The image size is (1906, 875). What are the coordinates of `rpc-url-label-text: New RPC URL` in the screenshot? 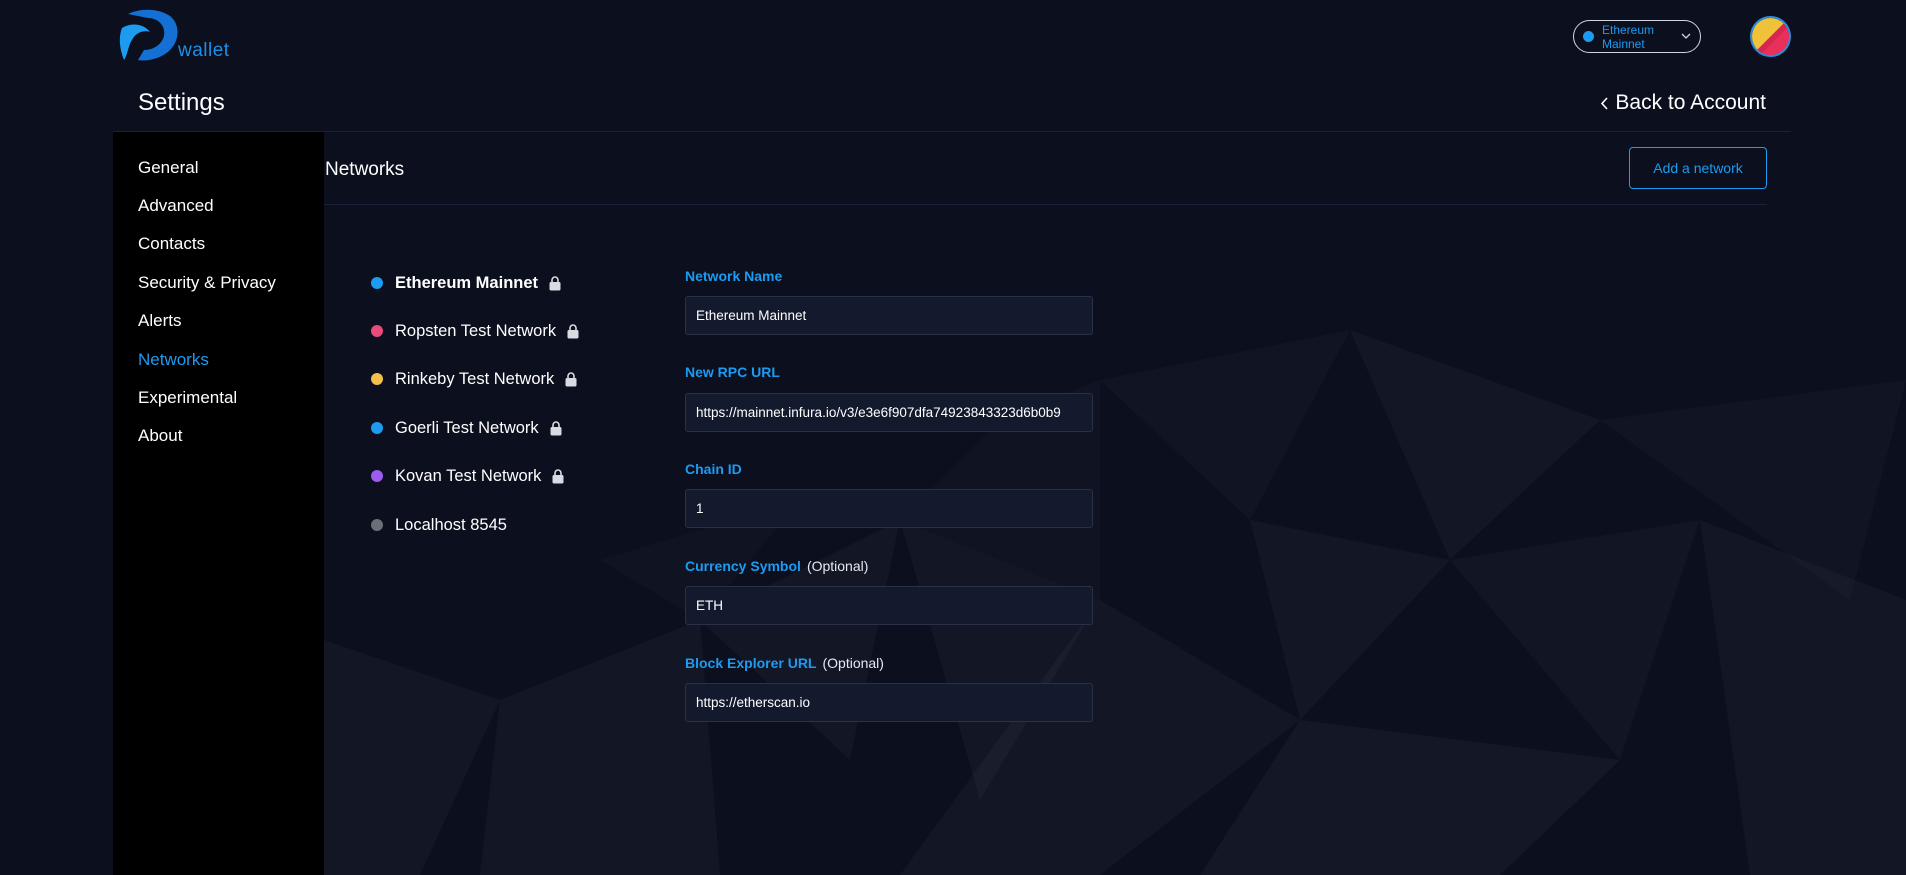 It's located at (732, 372).